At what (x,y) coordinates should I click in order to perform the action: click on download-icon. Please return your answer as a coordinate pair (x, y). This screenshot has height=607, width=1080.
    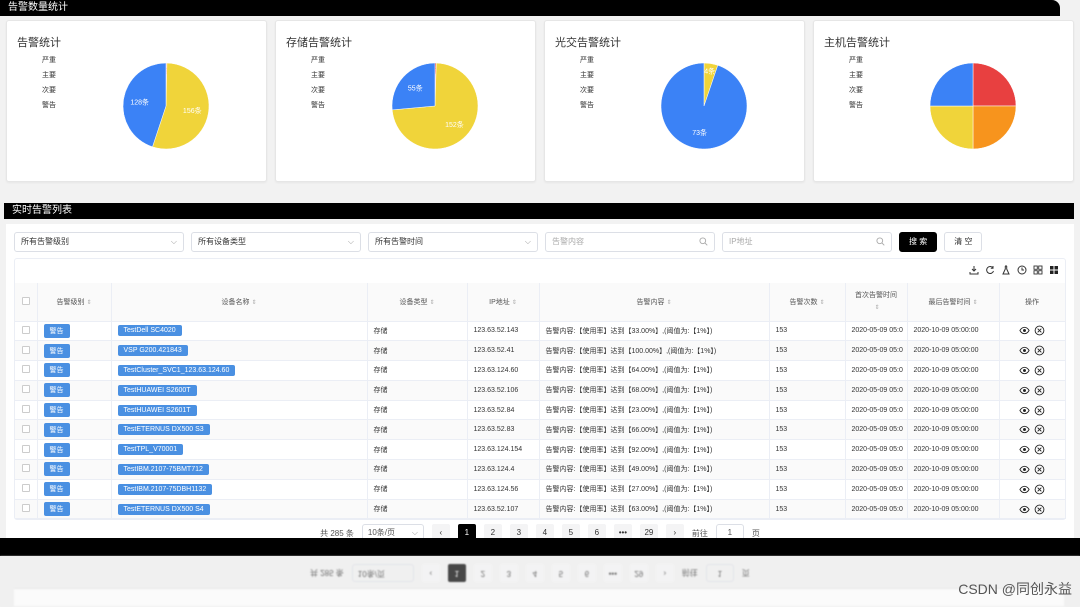
    Looking at the image, I should click on (974, 270).